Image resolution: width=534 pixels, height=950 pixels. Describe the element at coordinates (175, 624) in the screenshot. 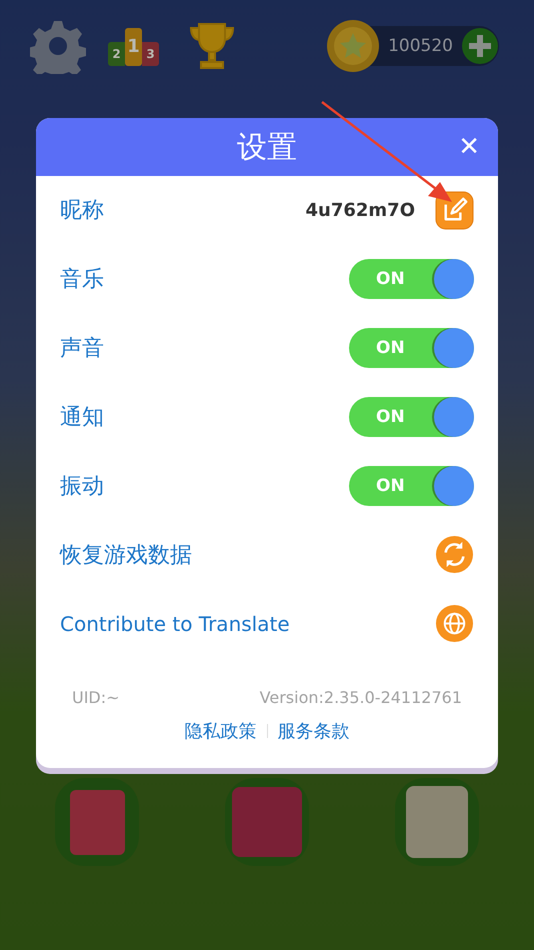

I see `setting-label: Contribute to Translate` at that location.